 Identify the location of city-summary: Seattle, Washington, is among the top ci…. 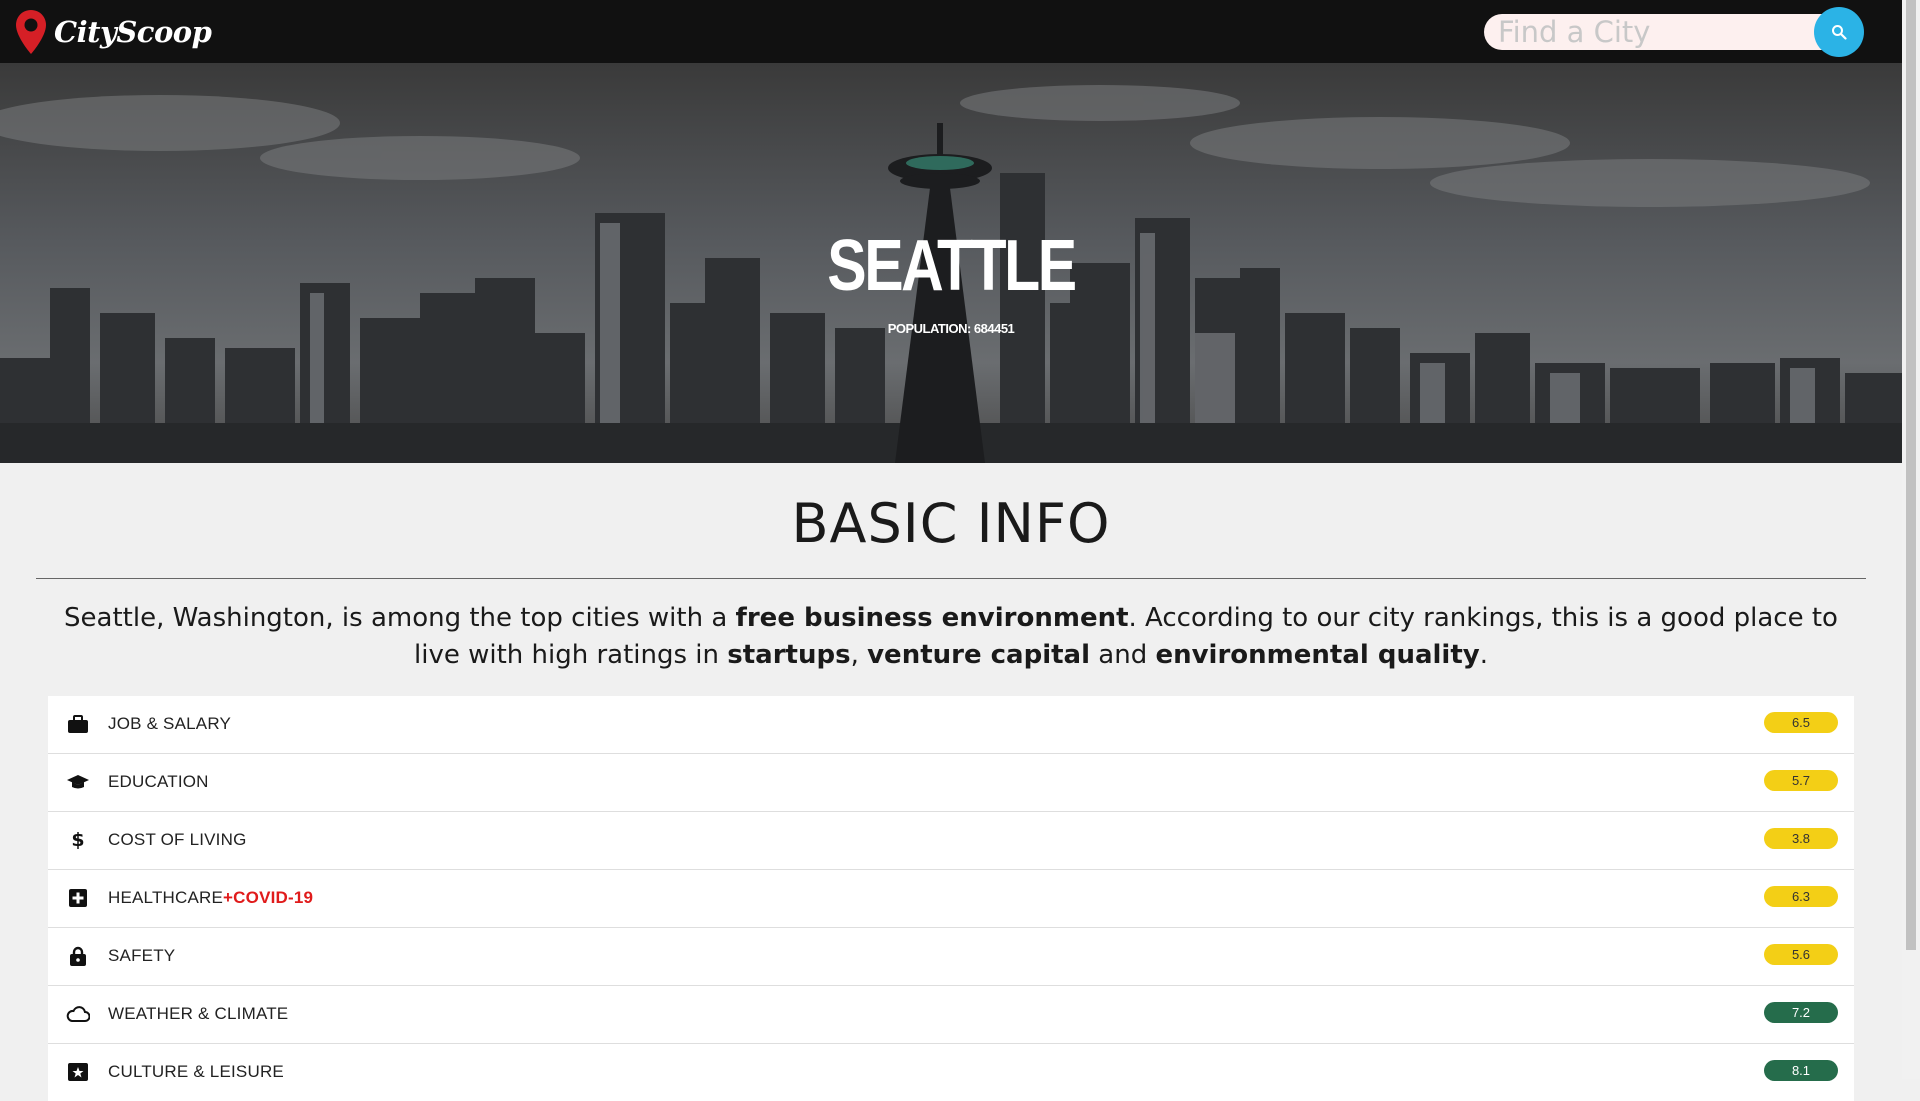
(951, 637).